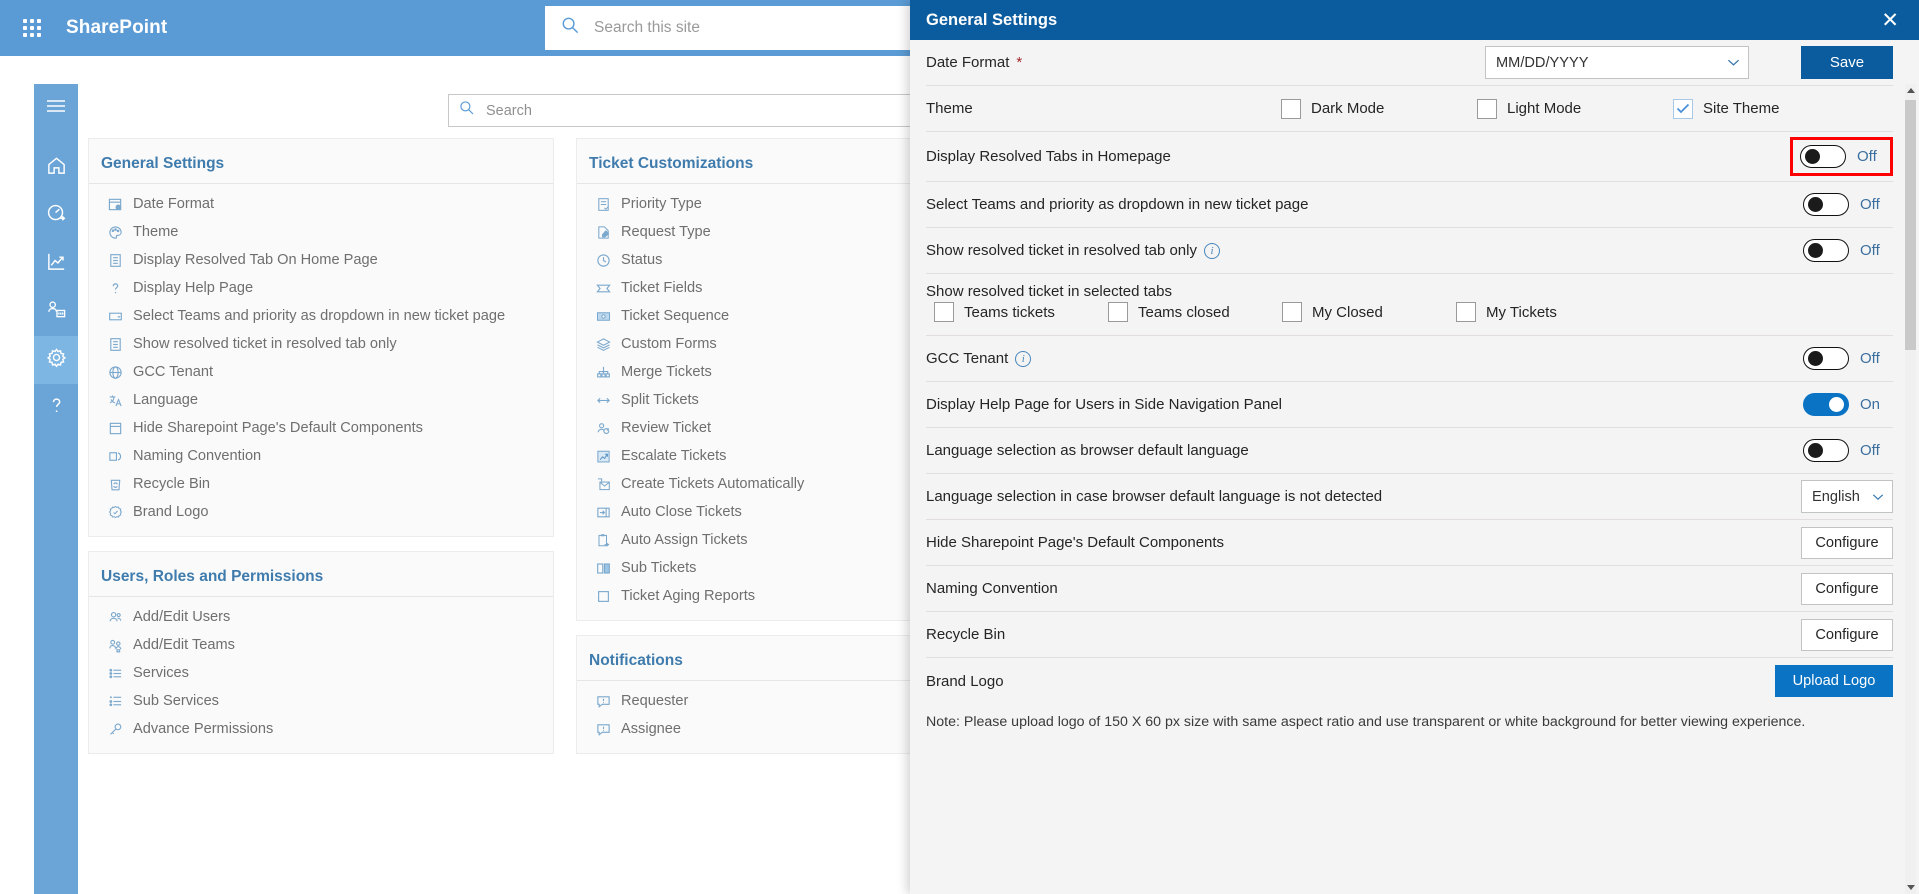 This screenshot has height=894, width=1919. I want to click on gauge-icon, so click(56, 216).